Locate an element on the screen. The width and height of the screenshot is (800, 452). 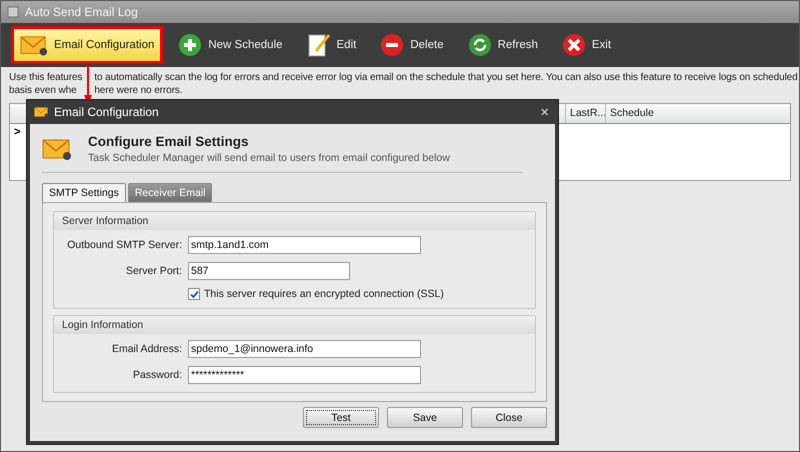
checkbox is located at coordinates (194, 294).